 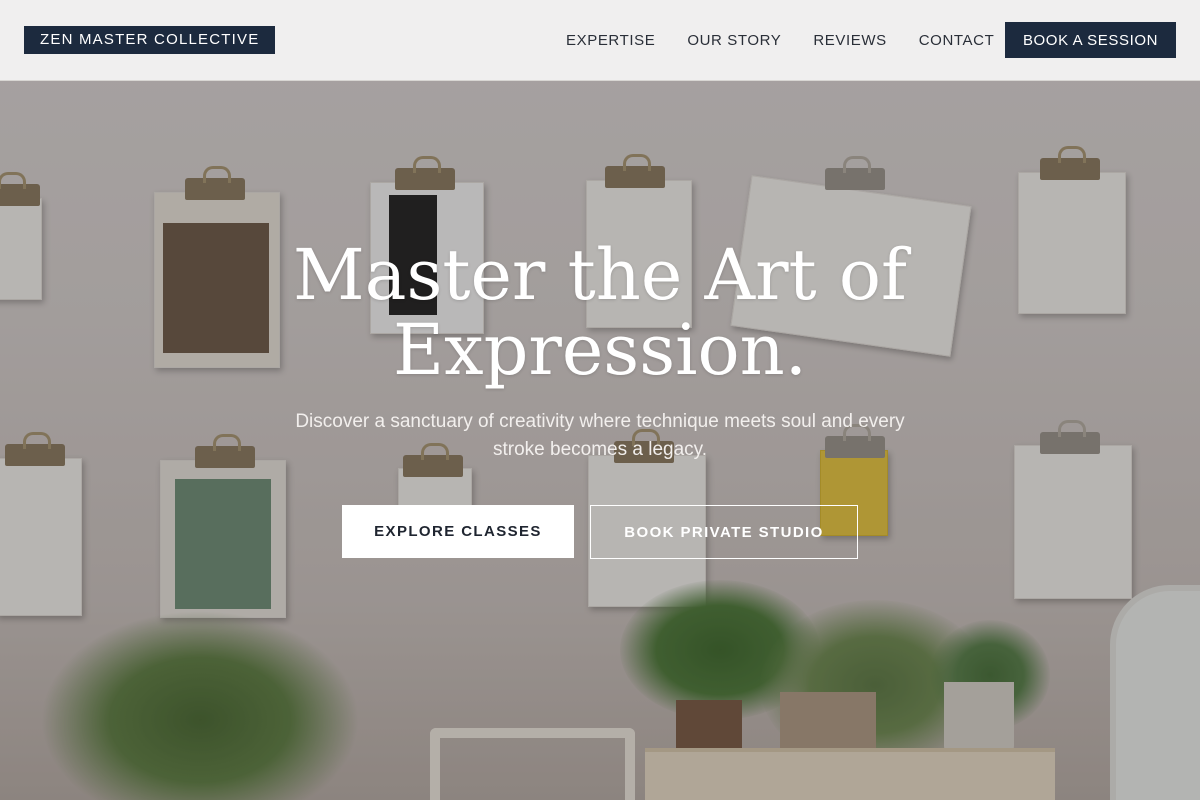 I want to click on book-private-studio-button: BOOK PRIVATE STUDIO, so click(x=724, y=532).